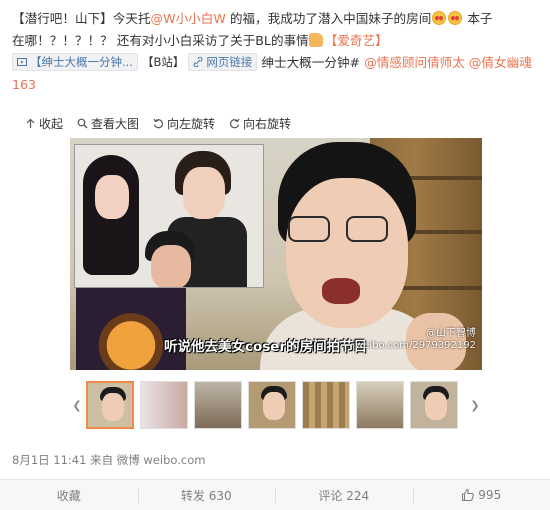  Describe the element at coordinates (412, 62) in the screenshot. I see `mention-link: @情感顾问倩师太` at that location.